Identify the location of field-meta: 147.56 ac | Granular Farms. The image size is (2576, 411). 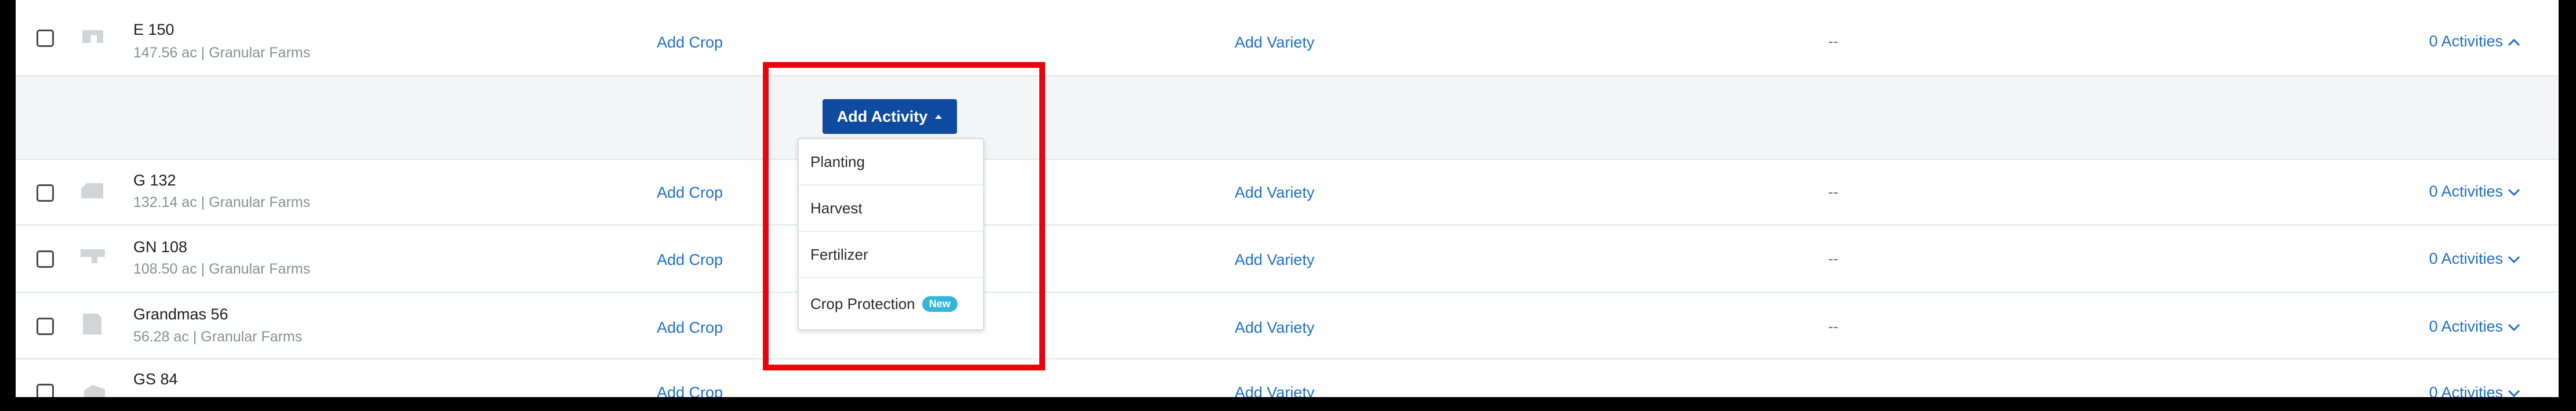
(222, 53).